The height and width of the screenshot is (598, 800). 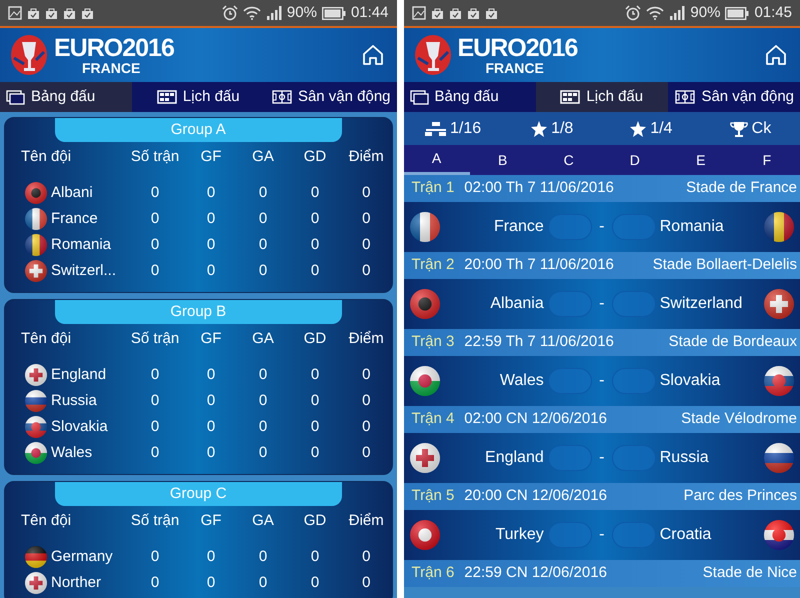 What do you see at coordinates (569, 160) in the screenshot?
I see `group-tab: C` at bounding box center [569, 160].